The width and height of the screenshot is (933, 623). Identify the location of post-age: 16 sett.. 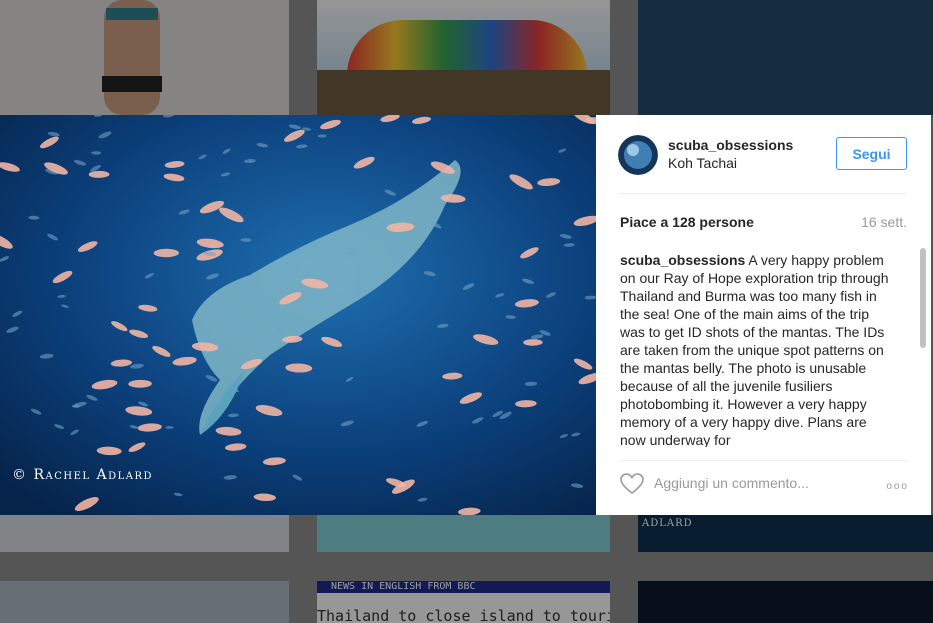
(884, 222).